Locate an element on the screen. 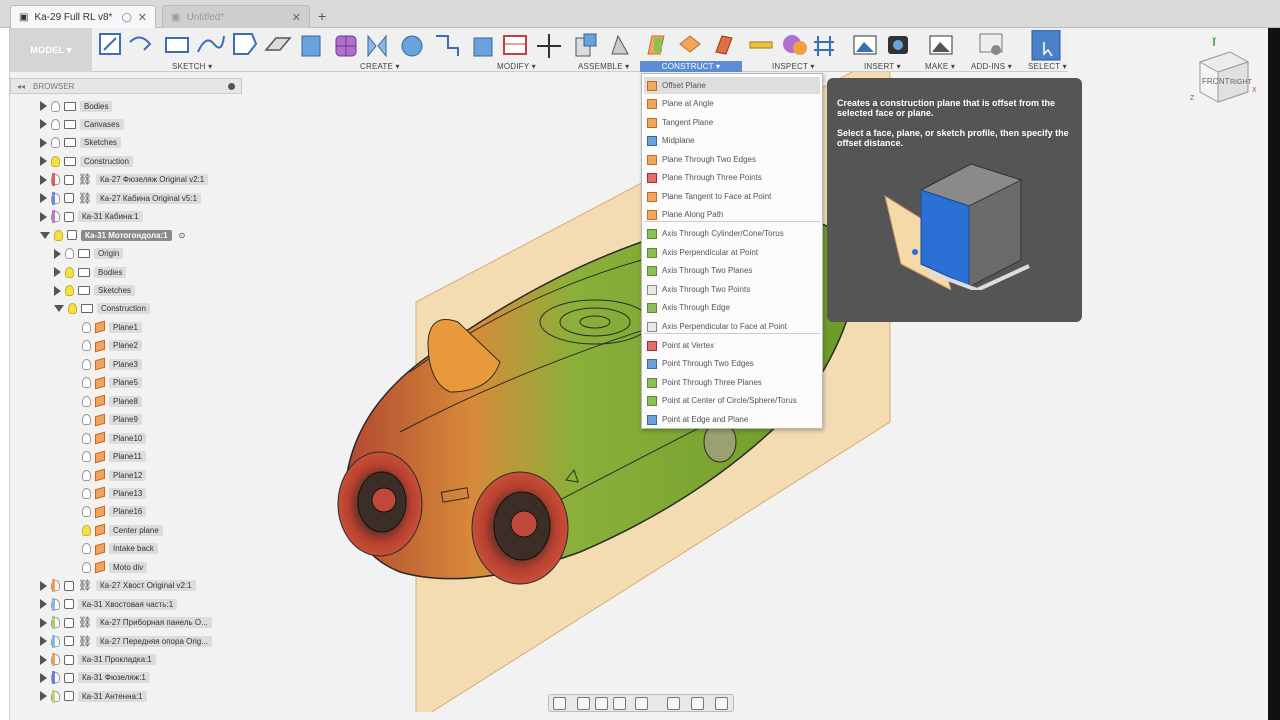  browser-item: Plane16 is located at coordinates (107, 512).